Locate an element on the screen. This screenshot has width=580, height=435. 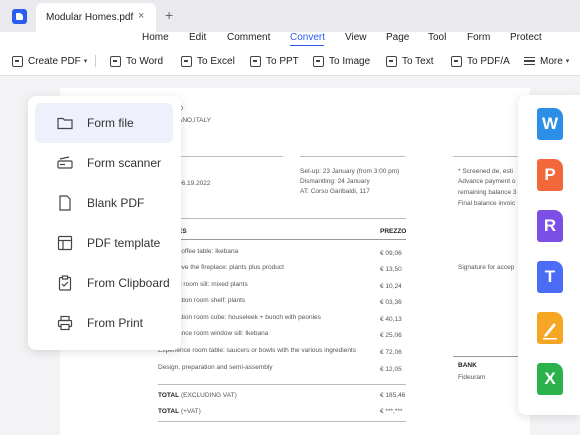
menu-item-from-clipboard: From Clipboard is located at coordinates (104, 283).